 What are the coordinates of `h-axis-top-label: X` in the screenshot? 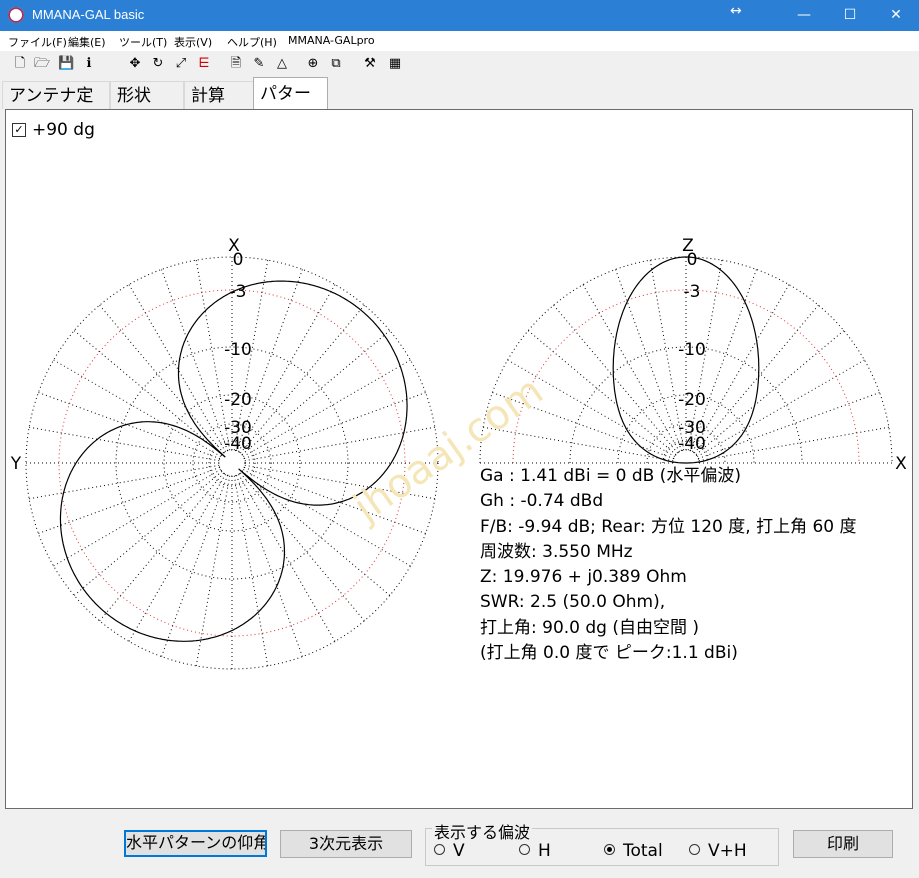 It's located at (234, 246).